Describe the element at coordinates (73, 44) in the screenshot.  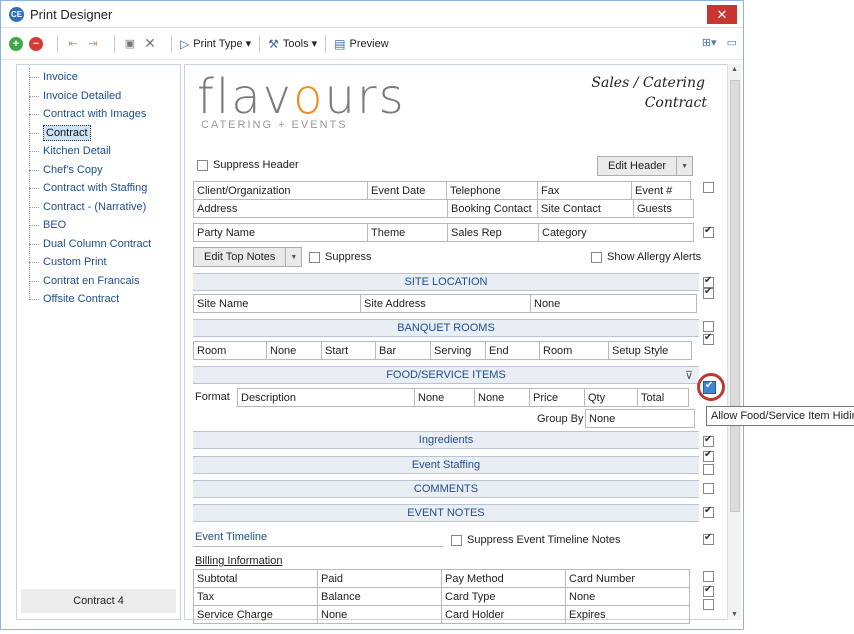
I see `outdent-icon: ⇤` at that location.